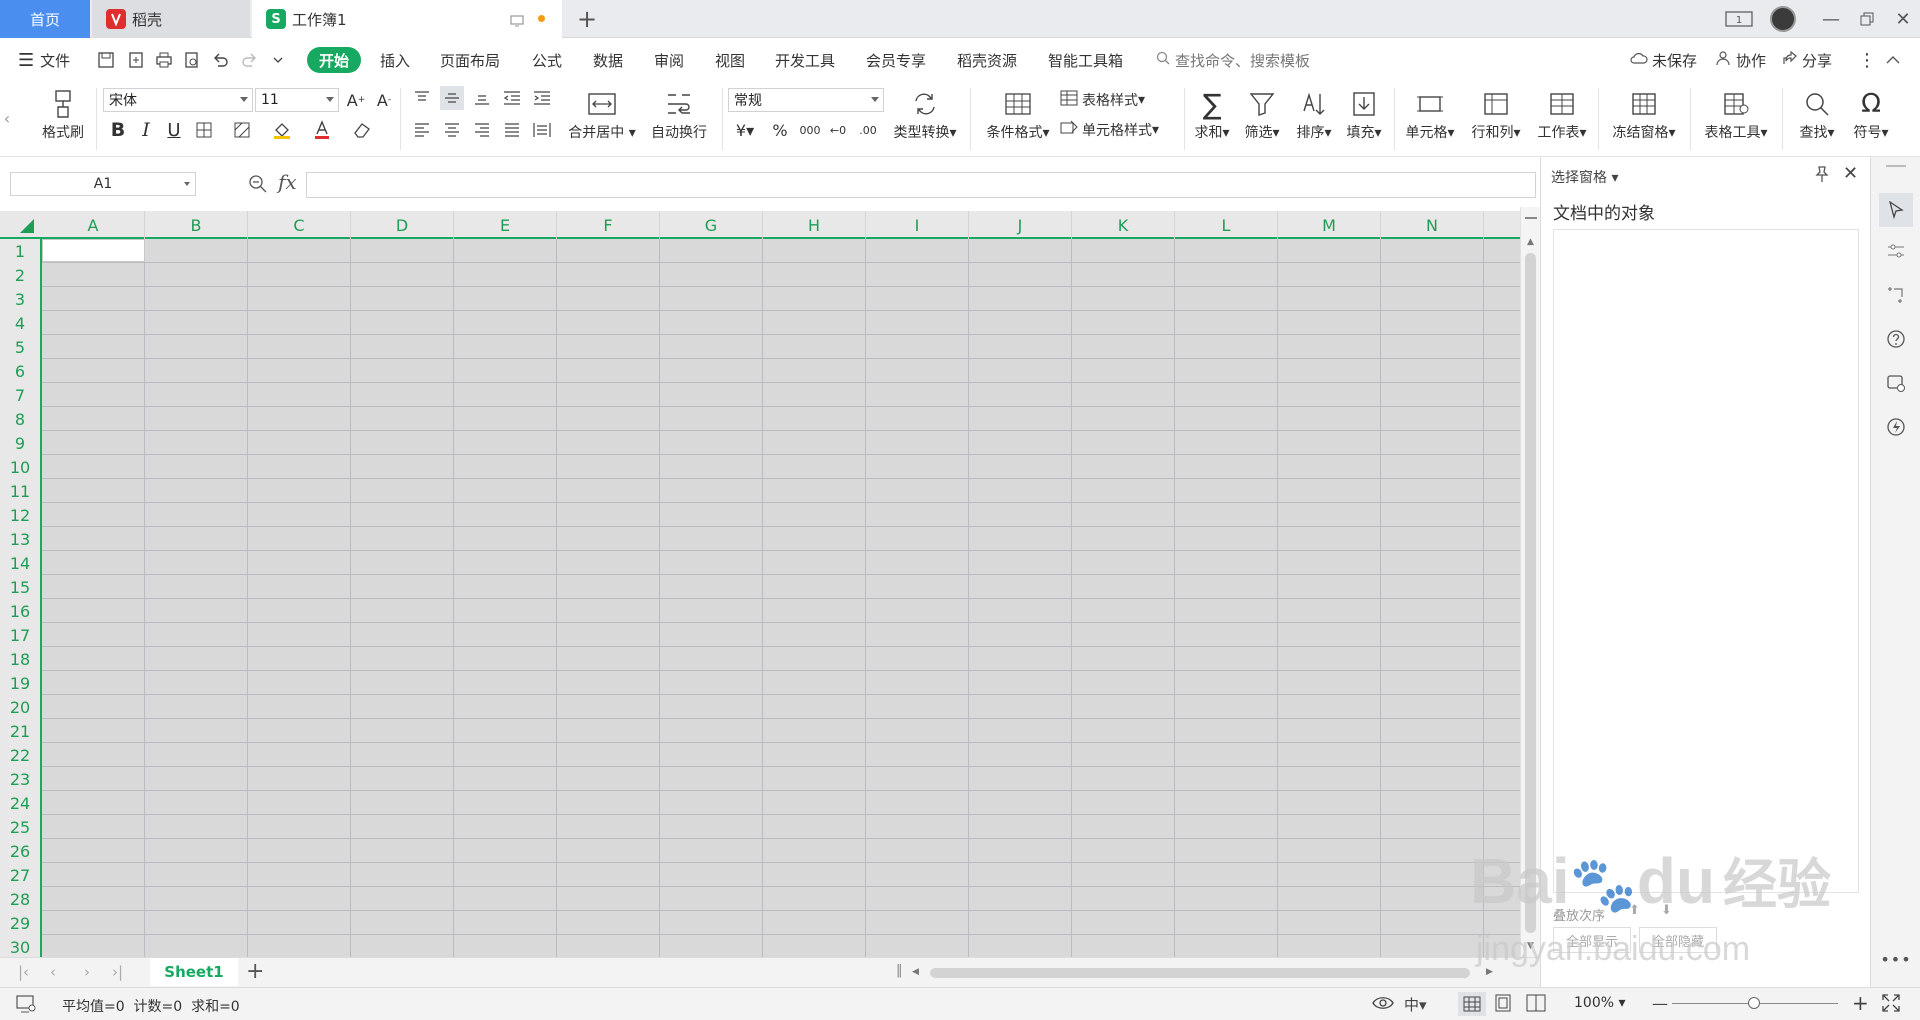 The height and width of the screenshot is (1020, 1920). What do you see at coordinates (1896, 427) in the screenshot?
I see `lightning-icon` at bounding box center [1896, 427].